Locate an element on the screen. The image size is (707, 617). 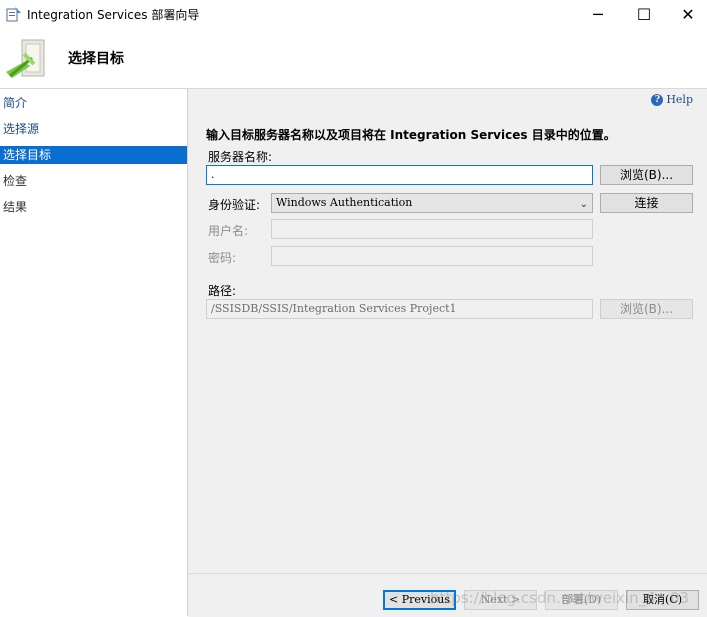
sidebar-item-label: 简介 is located at coordinates (15, 103).